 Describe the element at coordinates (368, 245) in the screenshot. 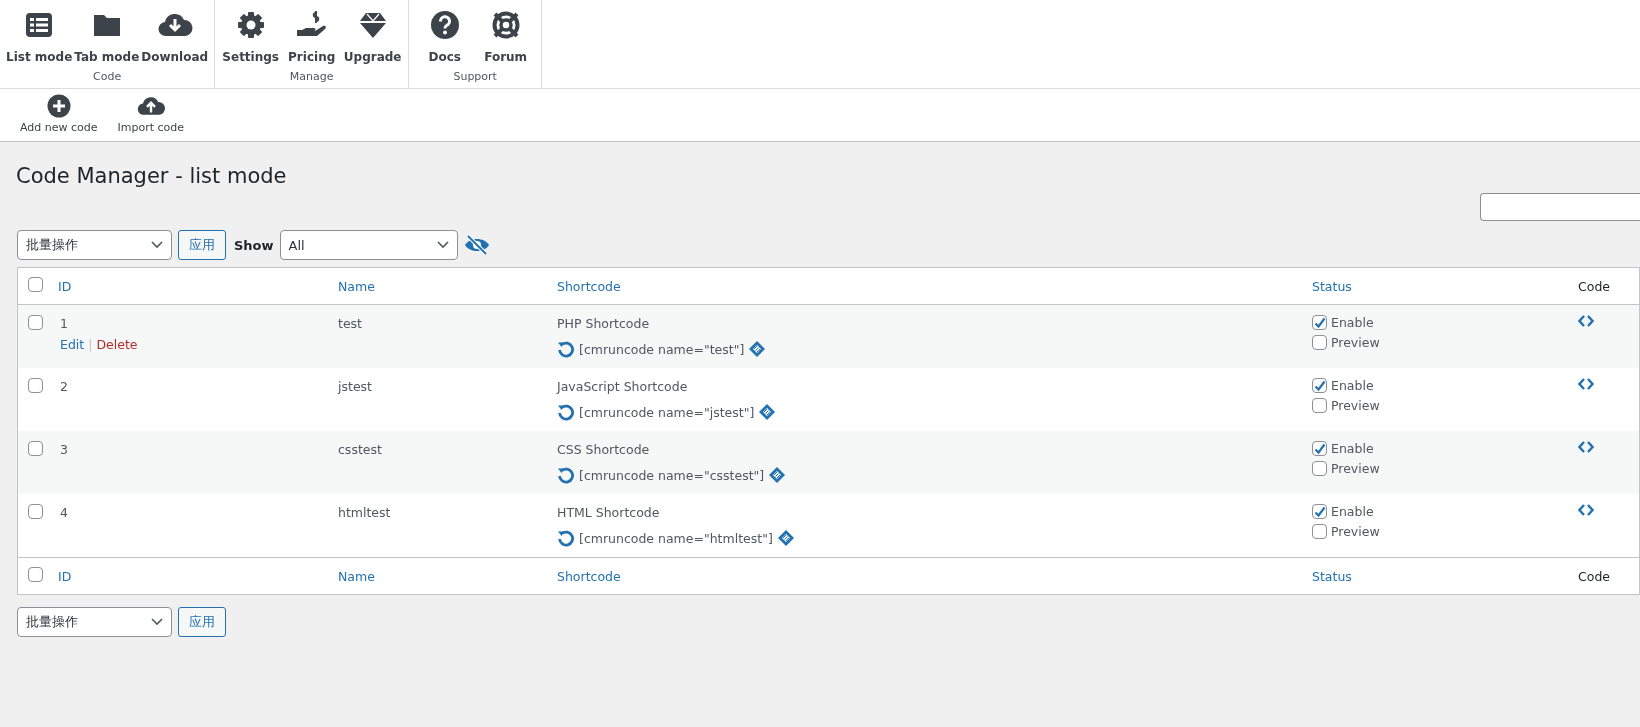

I see `show-select: All` at that location.